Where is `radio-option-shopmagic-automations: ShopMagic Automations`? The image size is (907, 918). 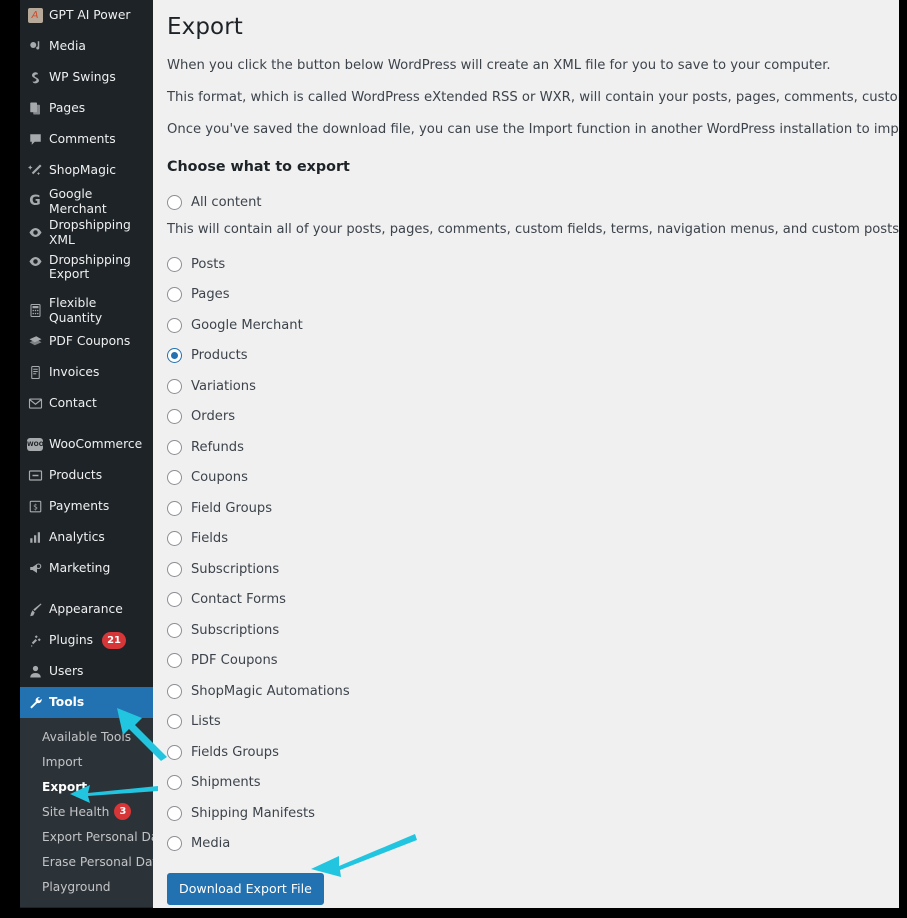
radio-option-shopmagic-automations: ShopMagic Automations is located at coordinates (533, 691).